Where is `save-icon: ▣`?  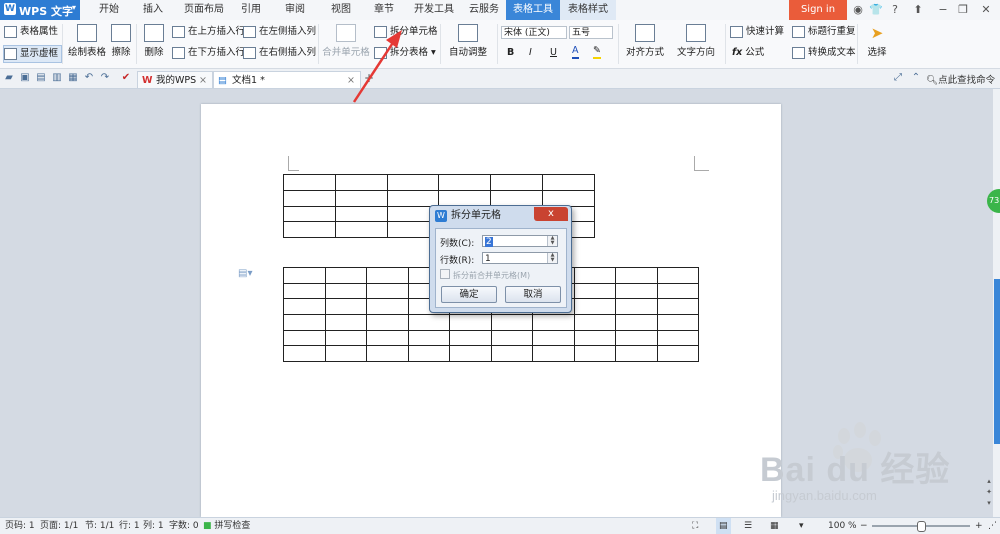
save-icon: ▣ is located at coordinates (25, 78).